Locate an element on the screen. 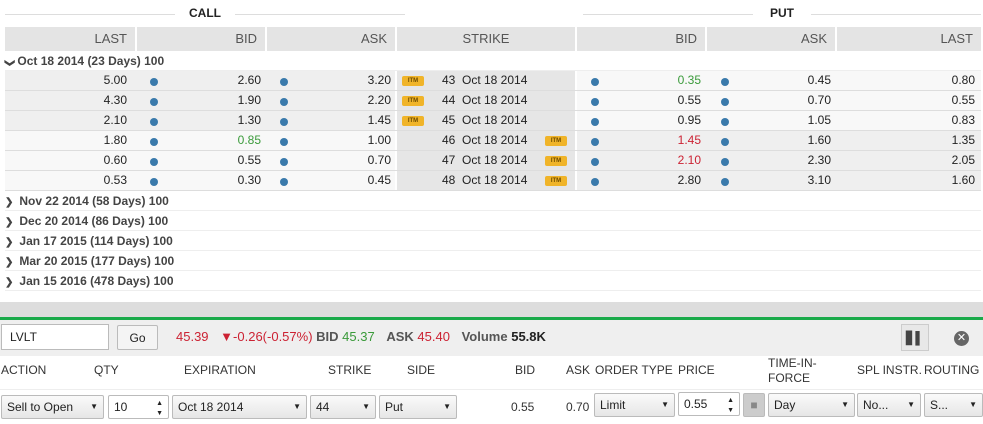 The image size is (983, 424). option-row: 0.60 0.55 0.70 47 Oct 18 2014 ITM 2.10 2.30 2.05 is located at coordinates (493, 161).